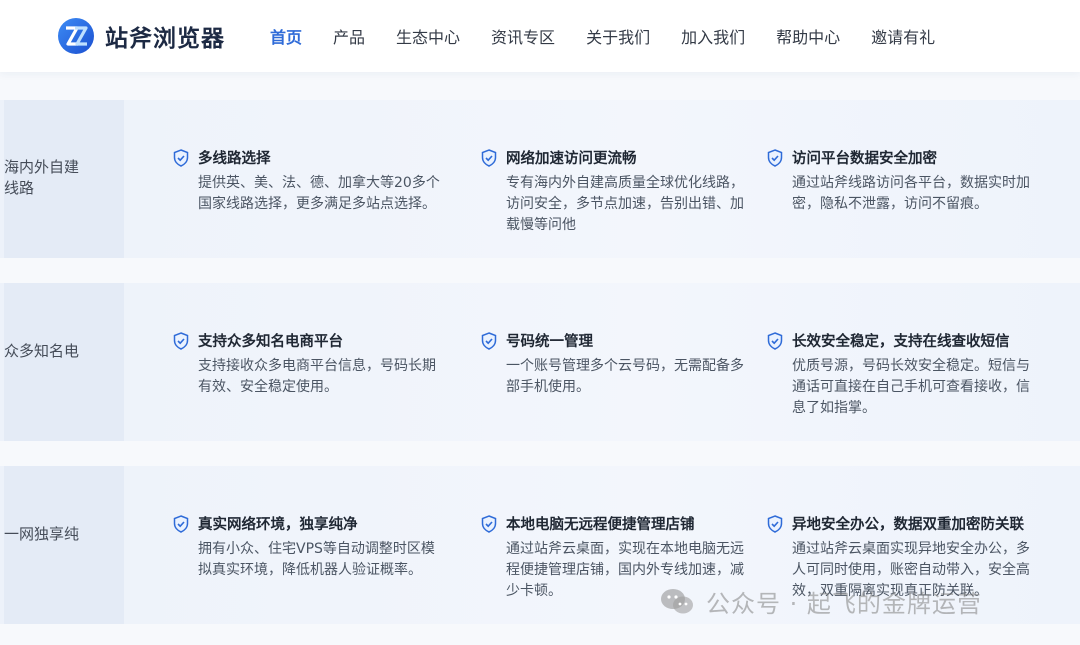 Image resolution: width=1080 pixels, height=645 pixels. Describe the element at coordinates (625, 376) in the screenshot. I see `card-description: 一个账号管理多个云号码，无需配备多部手机使用。` at that location.